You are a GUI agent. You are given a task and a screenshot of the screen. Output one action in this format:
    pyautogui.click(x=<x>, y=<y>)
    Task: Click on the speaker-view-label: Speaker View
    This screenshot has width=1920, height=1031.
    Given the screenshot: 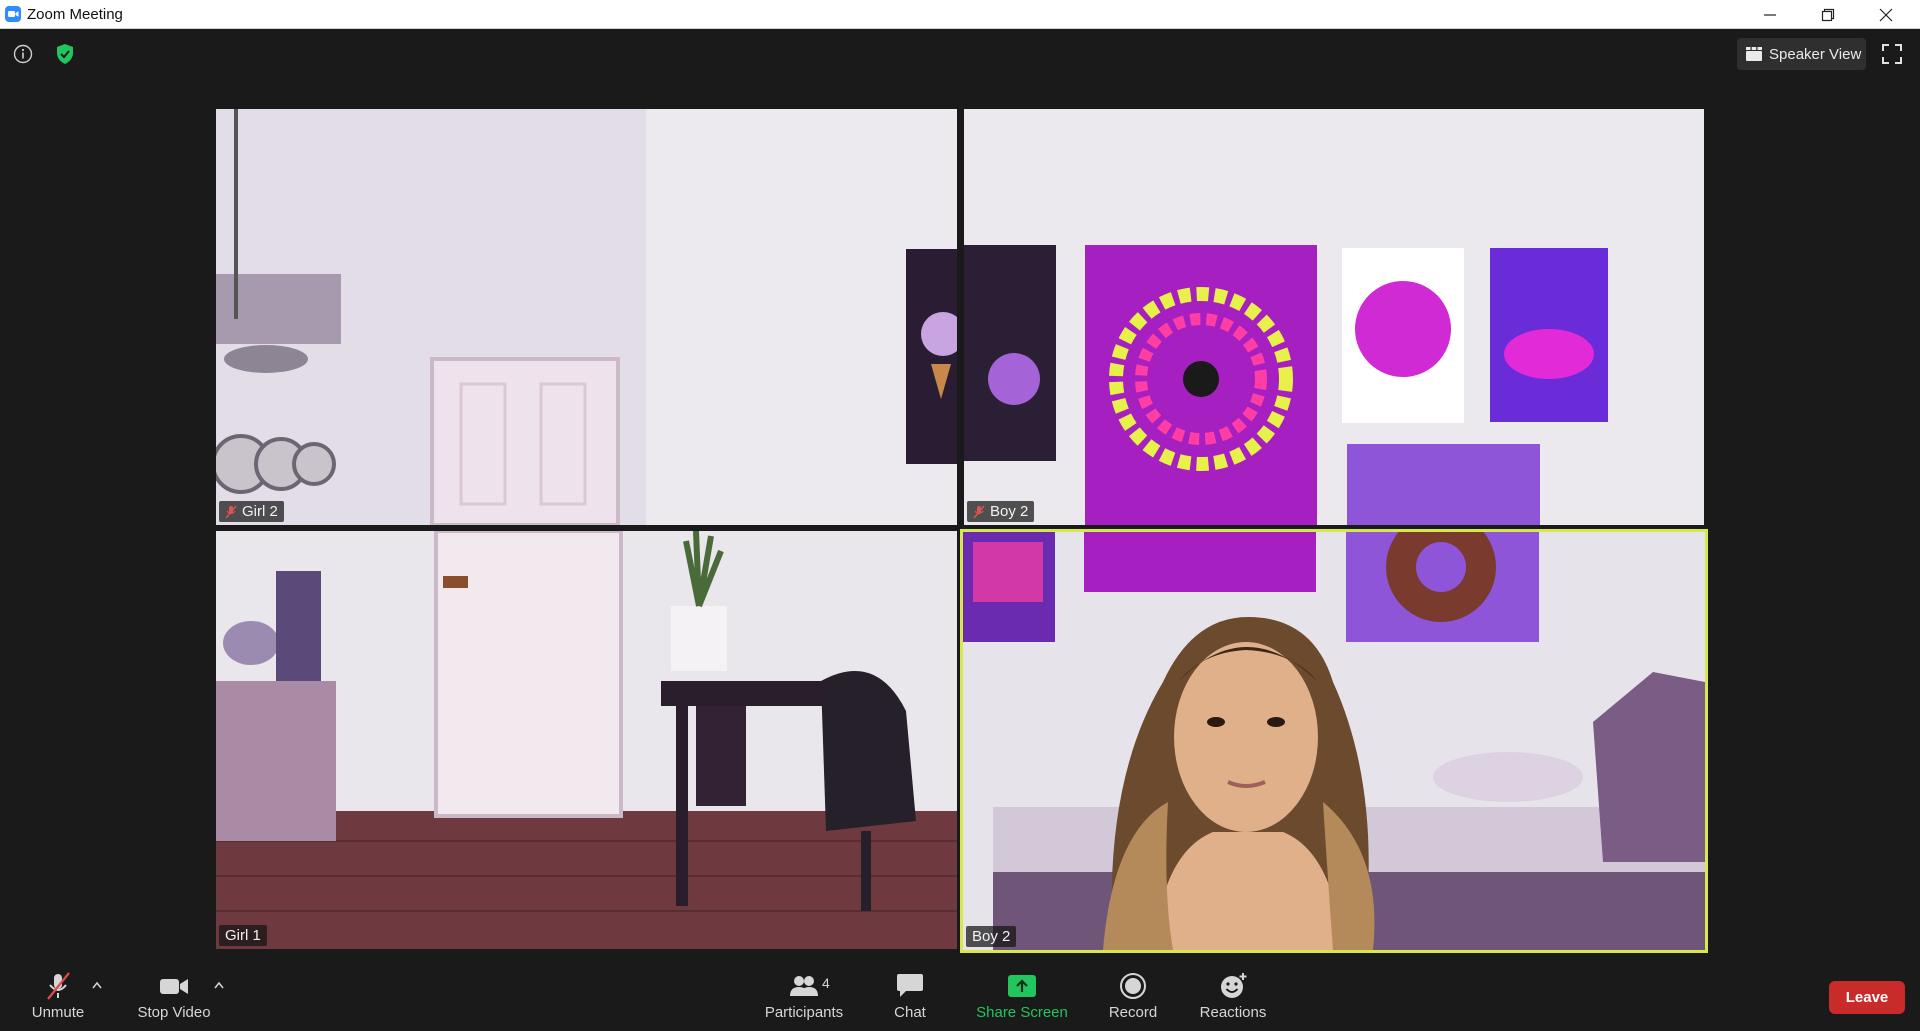 What is the action you would take?
    pyautogui.click(x=1815, y=54)
    